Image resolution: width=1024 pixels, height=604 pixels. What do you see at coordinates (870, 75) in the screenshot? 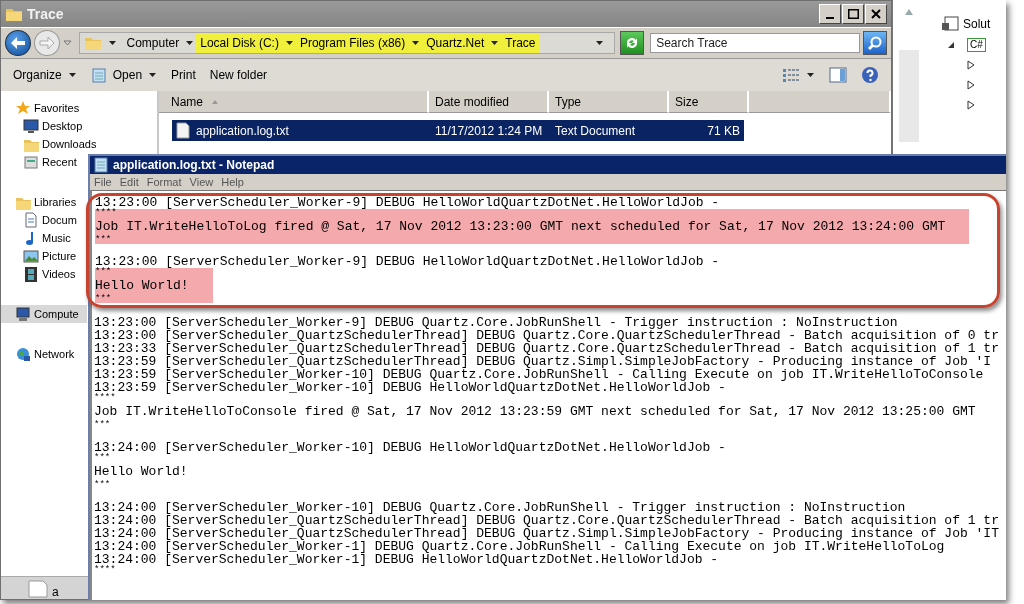
I see `help-icon` at bounding box center [870, 75].